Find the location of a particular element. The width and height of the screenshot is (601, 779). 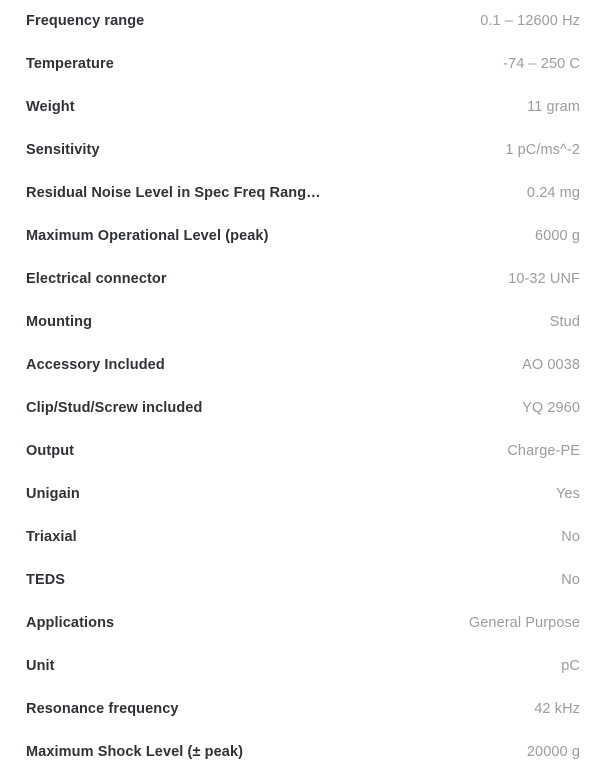

spec-label: Temperature is located at coordinates (70, 63).